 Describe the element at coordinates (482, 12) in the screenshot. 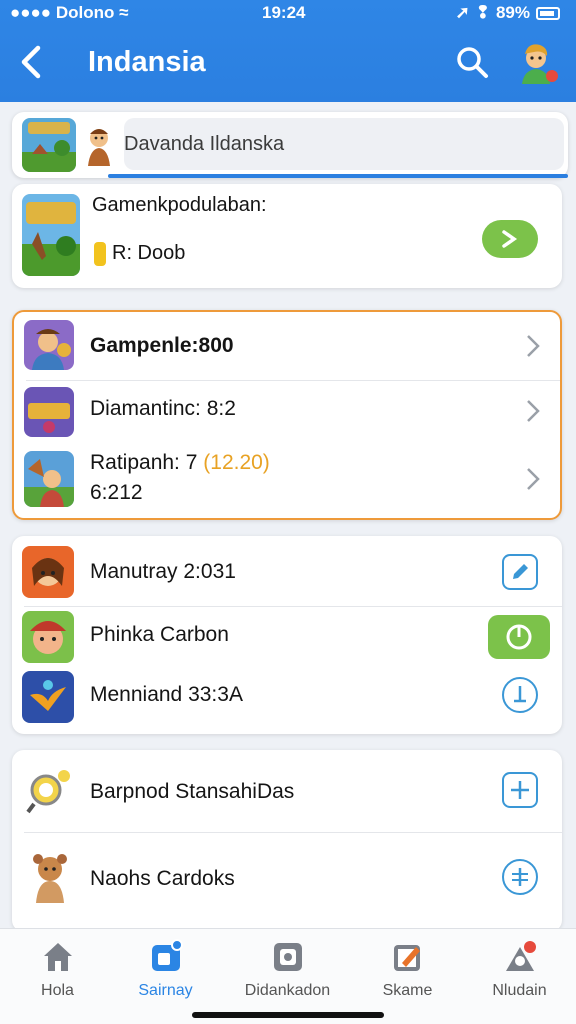

I see `bluetooth-icon: ❢` at that location.